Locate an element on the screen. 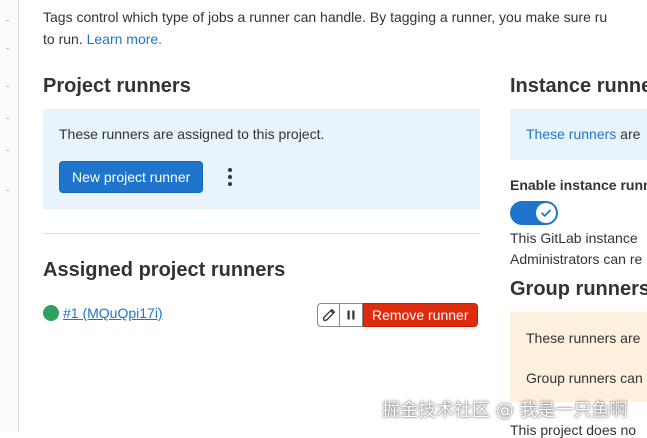 The height and width of the screenshot is (438, 647). learn-more-link: Learn more. is located at coordinates (124, 39).